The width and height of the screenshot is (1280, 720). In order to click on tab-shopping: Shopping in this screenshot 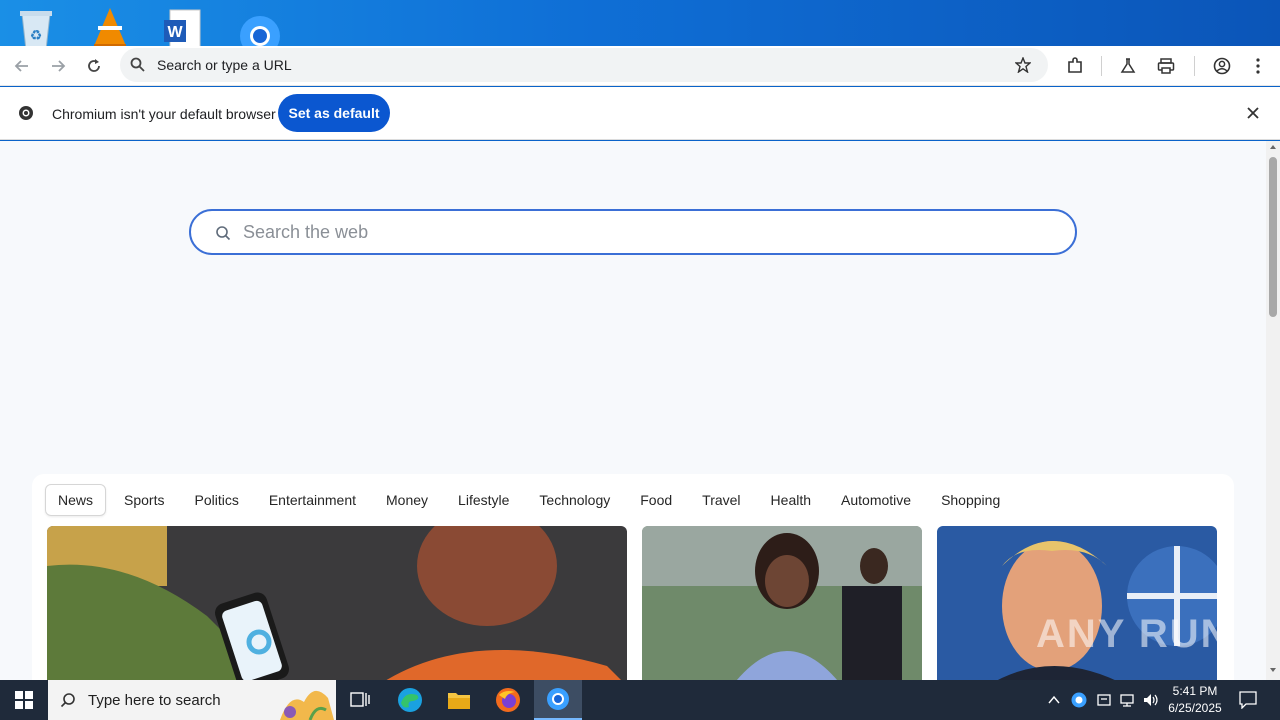, I will do `click(970, 500)`.